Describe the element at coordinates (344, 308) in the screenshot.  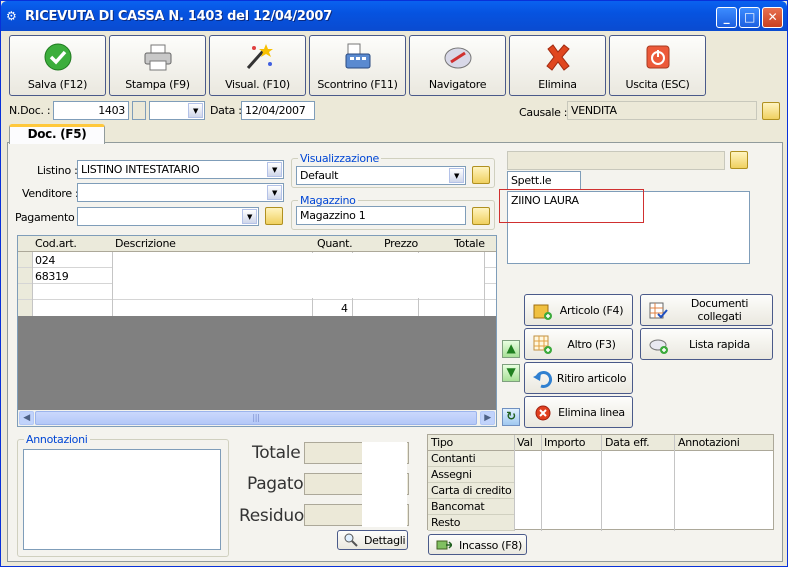
I see `total-qty: 4` at that location.